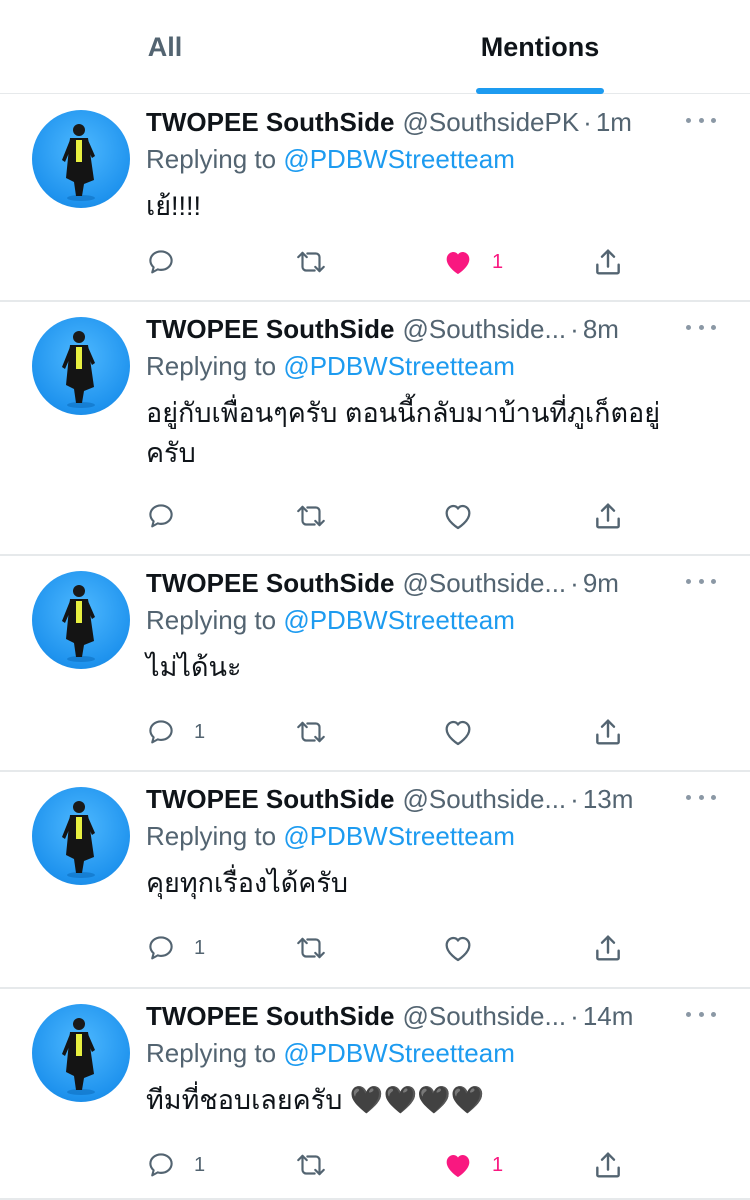 This screenshot has height=1200, width=750. What do you see at coordinates (247, 883) in the screenshot?
I see `tweet-text: คุยทุกเรื่องได้ครับ` at bounding box center [247, 883].